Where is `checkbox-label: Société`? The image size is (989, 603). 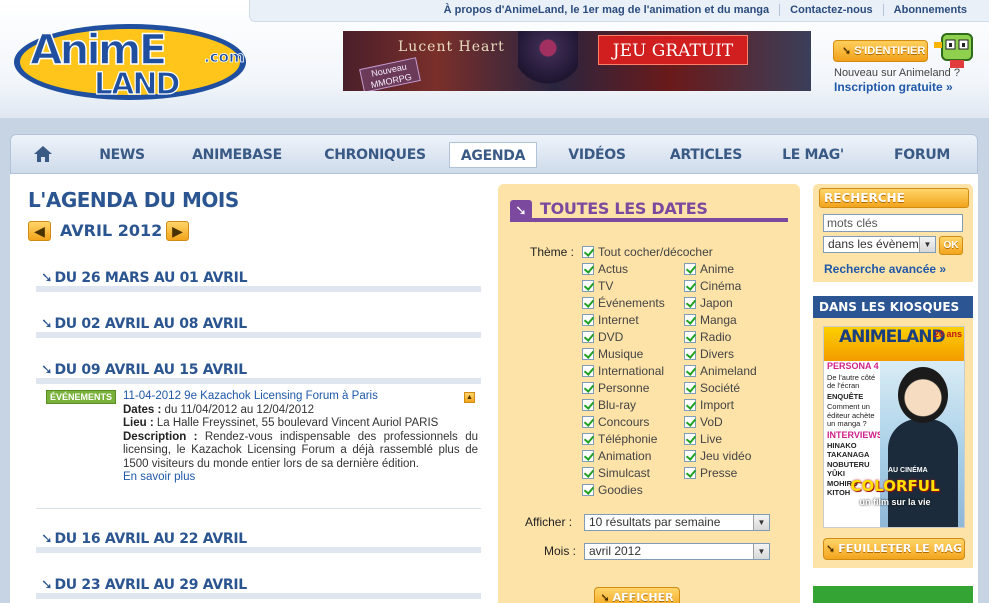 checkbox-label: Société is located at coordinates (720, 388).